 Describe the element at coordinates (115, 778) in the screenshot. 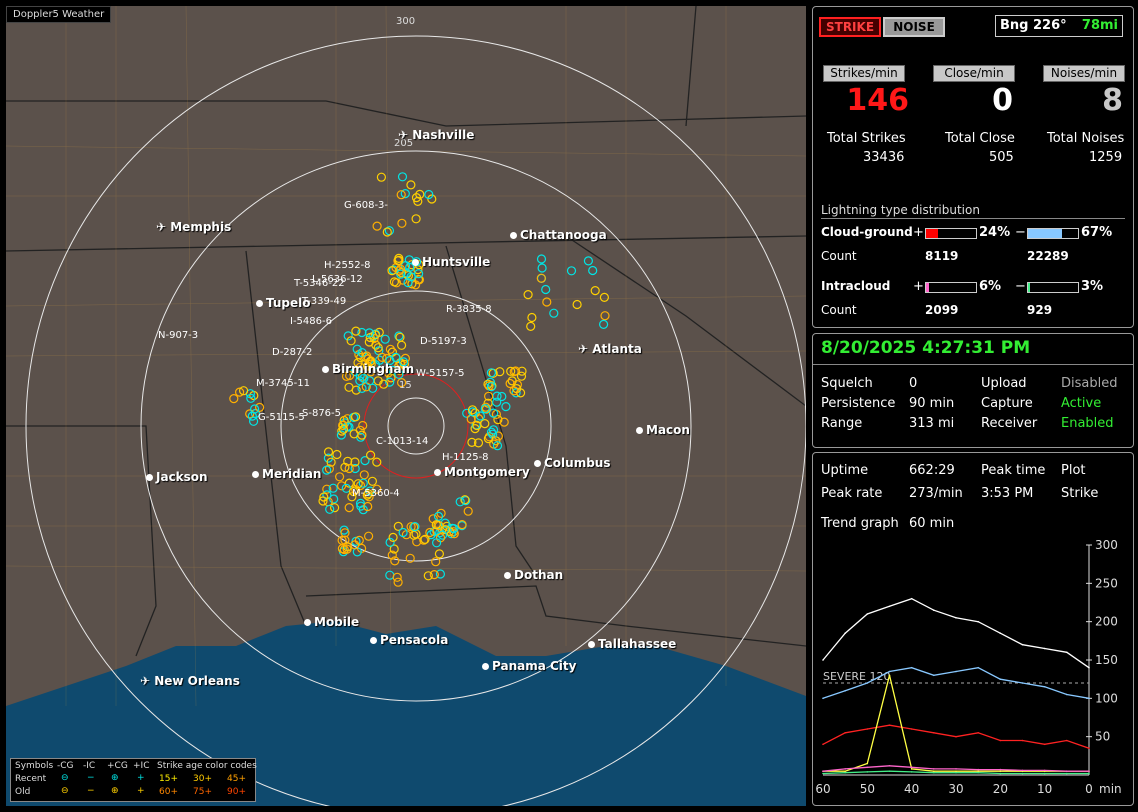

I see `legend-recent-pos-cg-icon: ⊕` at that location.